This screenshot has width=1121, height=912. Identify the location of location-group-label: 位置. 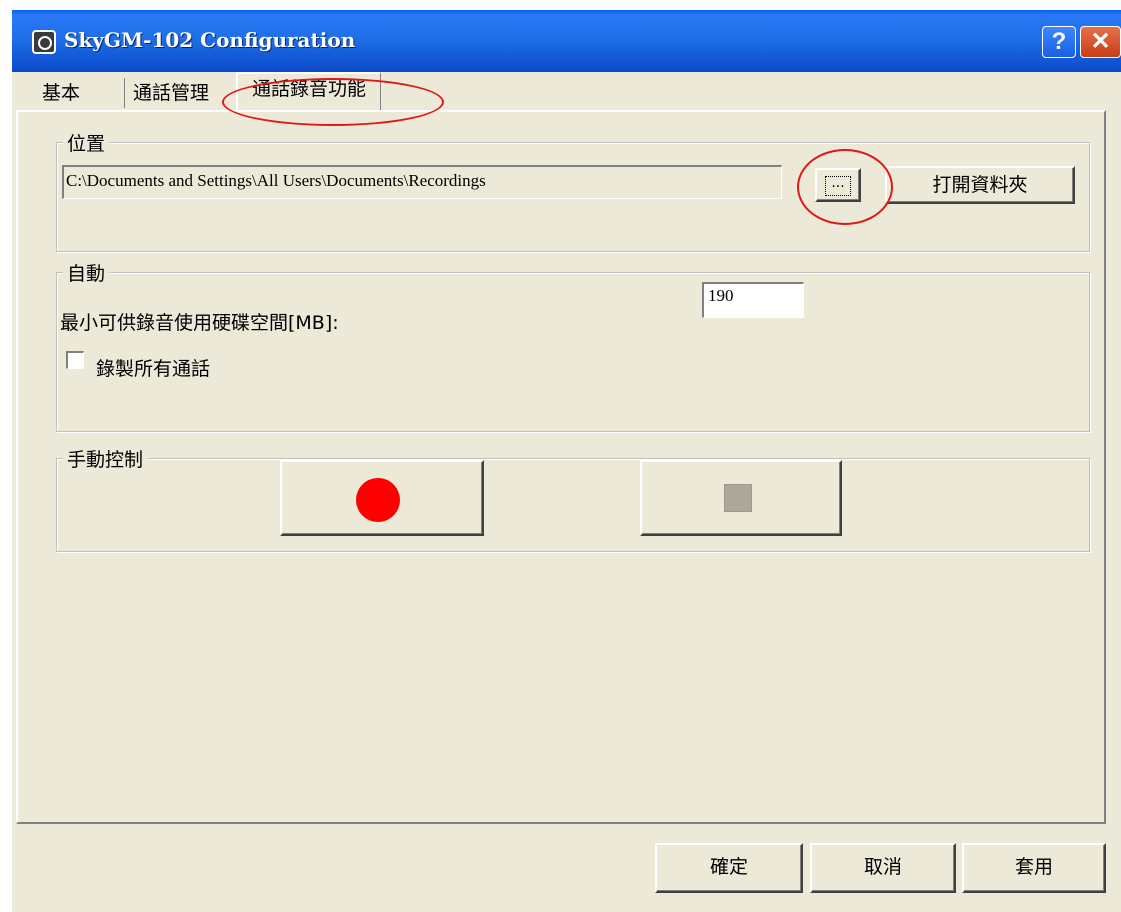
(86, 142).